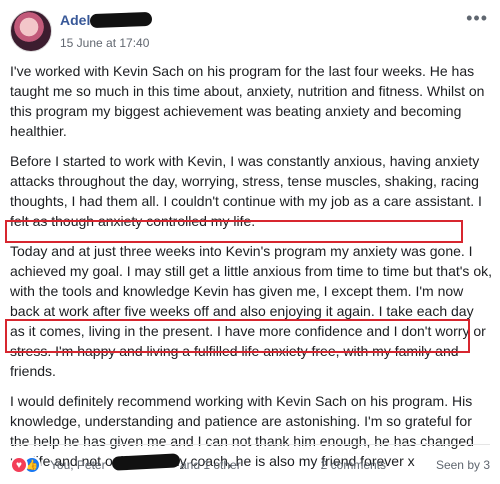 This screenshot has height=484, width=500. What do you see at coordinates (75, 20) in the screenshot?
I see `author-name: Adel` at bounding box center [75, 20].